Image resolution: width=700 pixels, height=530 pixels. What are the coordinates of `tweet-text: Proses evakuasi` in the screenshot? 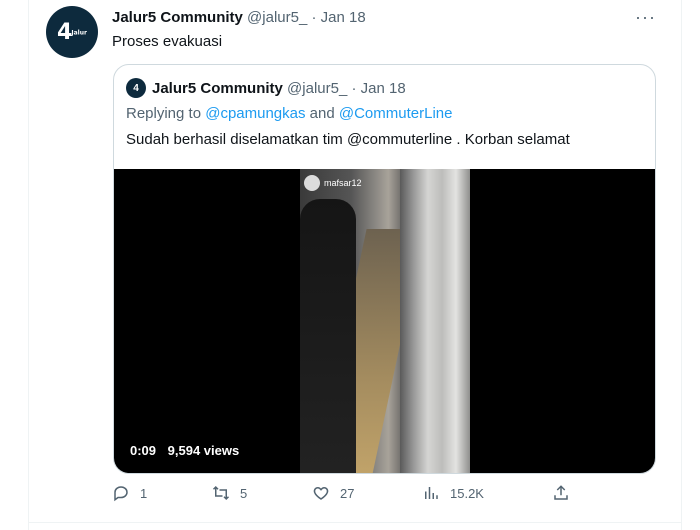 It's located at (167, 41).